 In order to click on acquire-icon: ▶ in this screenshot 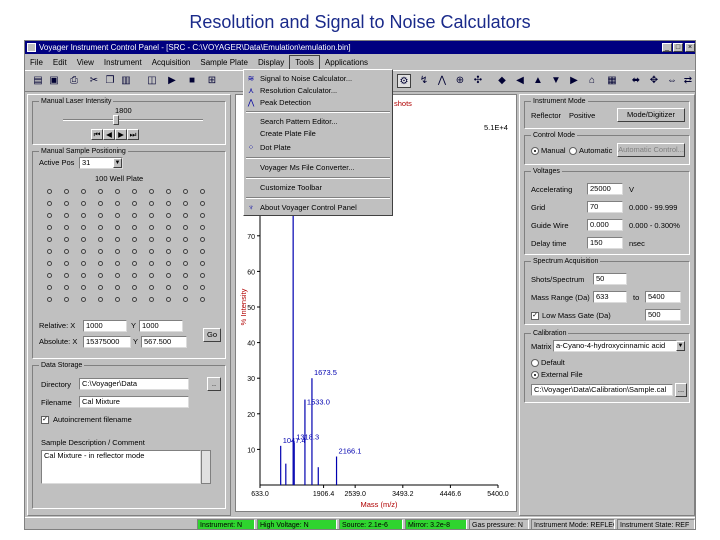, I will do `click(172, 81)`.